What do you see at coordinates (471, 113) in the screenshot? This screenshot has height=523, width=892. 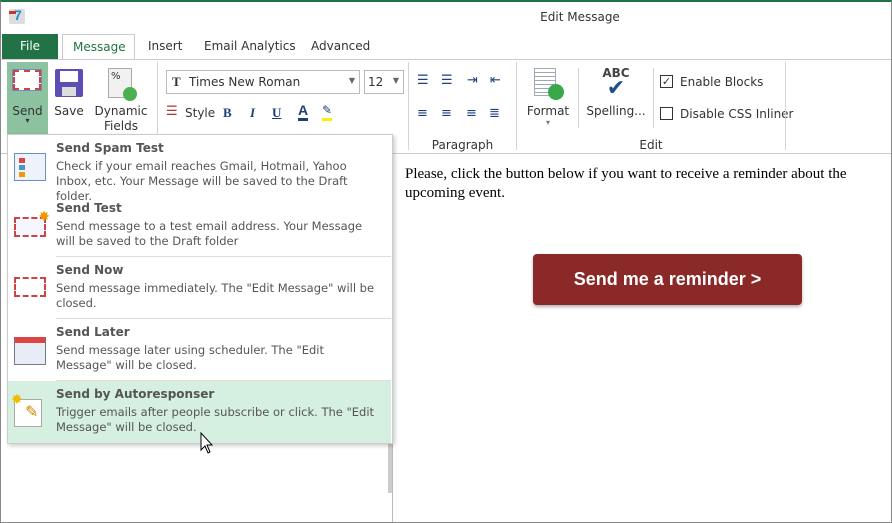 I see `align-right-icon: ≡` at bounding box center [471, 113].